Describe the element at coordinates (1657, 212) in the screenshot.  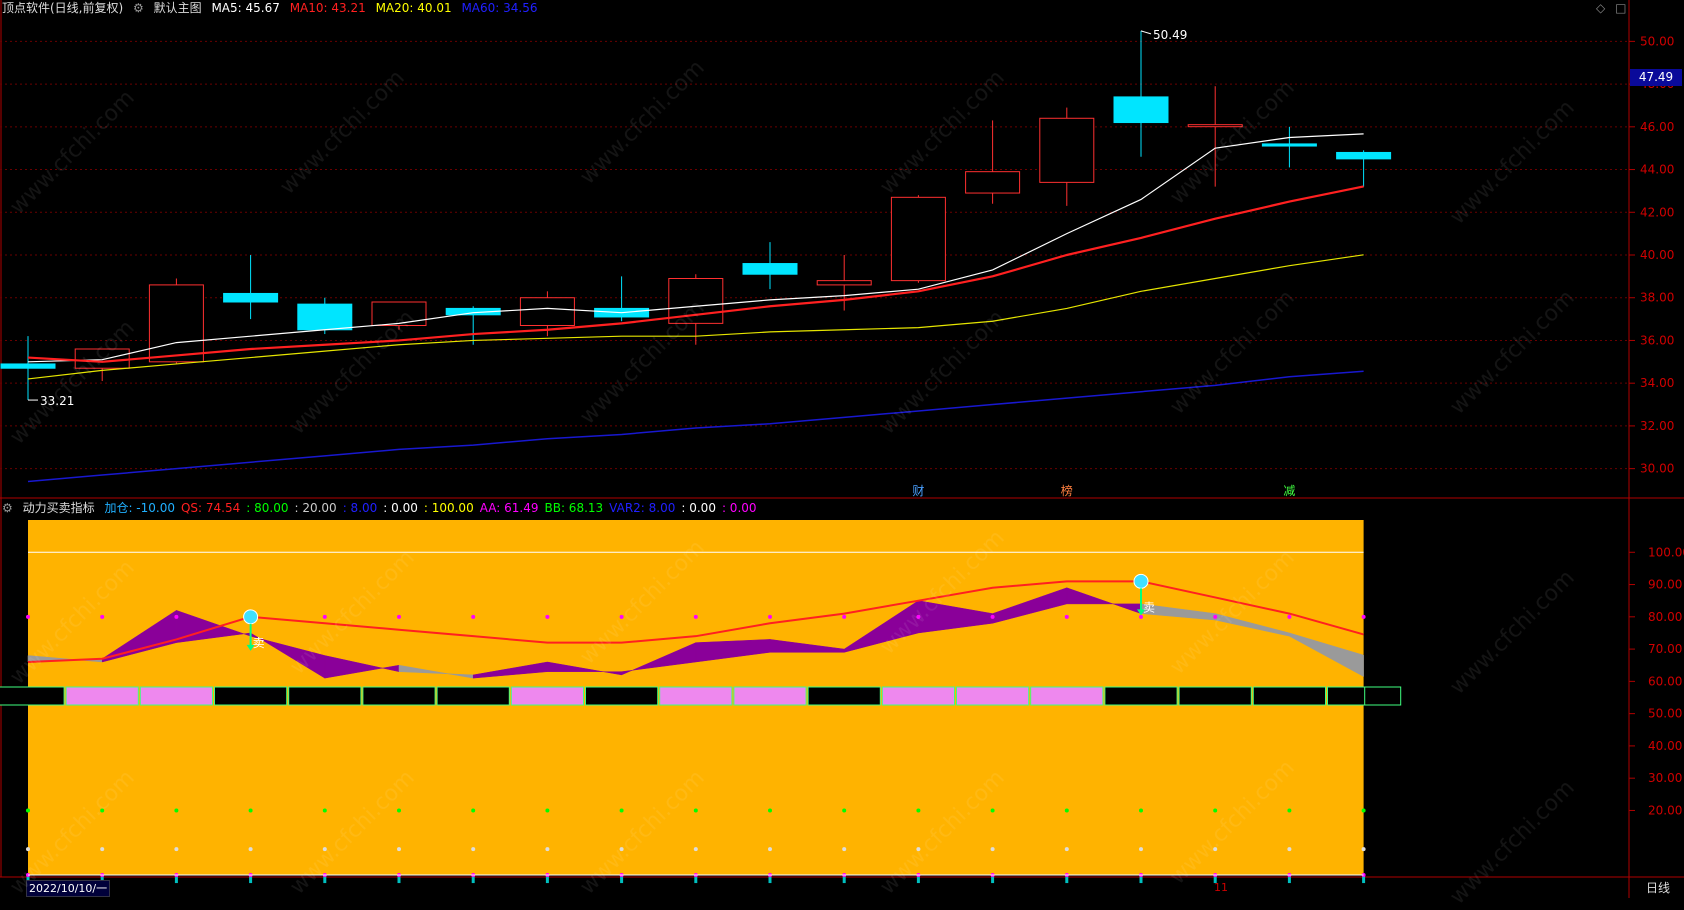
I see `price-axis-label: 42.00` at that location.